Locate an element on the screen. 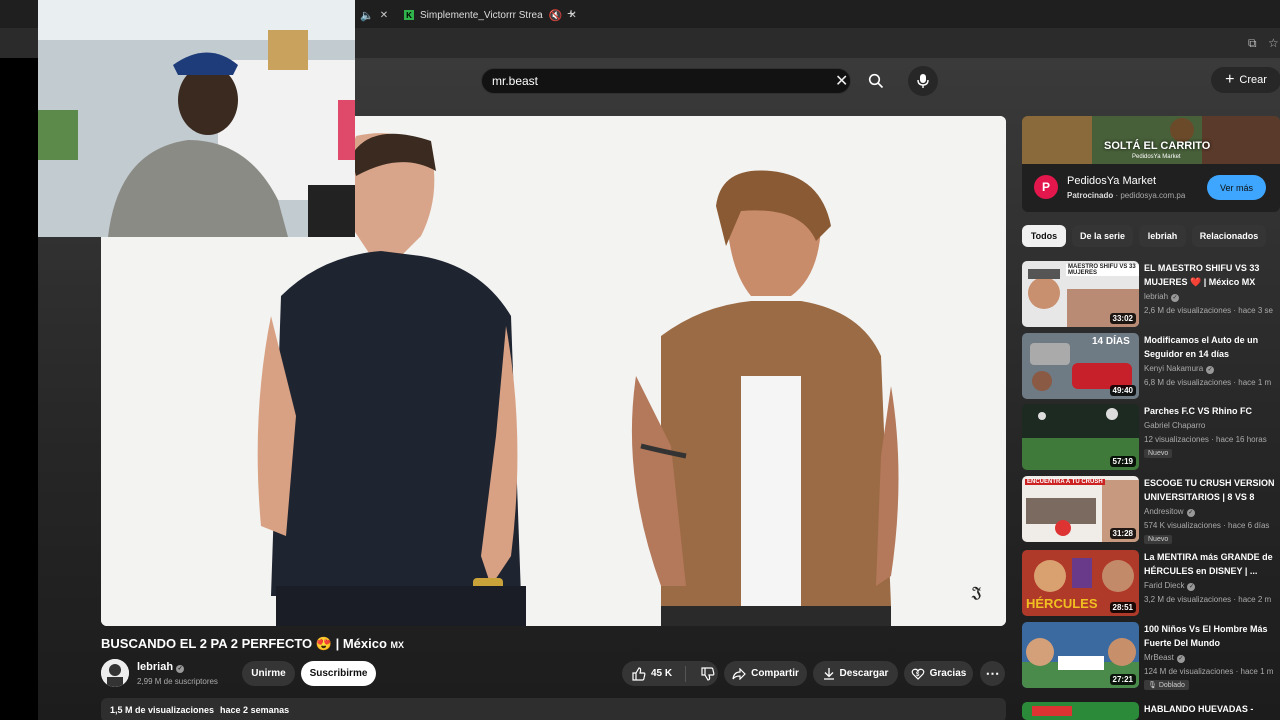  chip-relacionados: Relacionados is located at coordinates (1229, 236).